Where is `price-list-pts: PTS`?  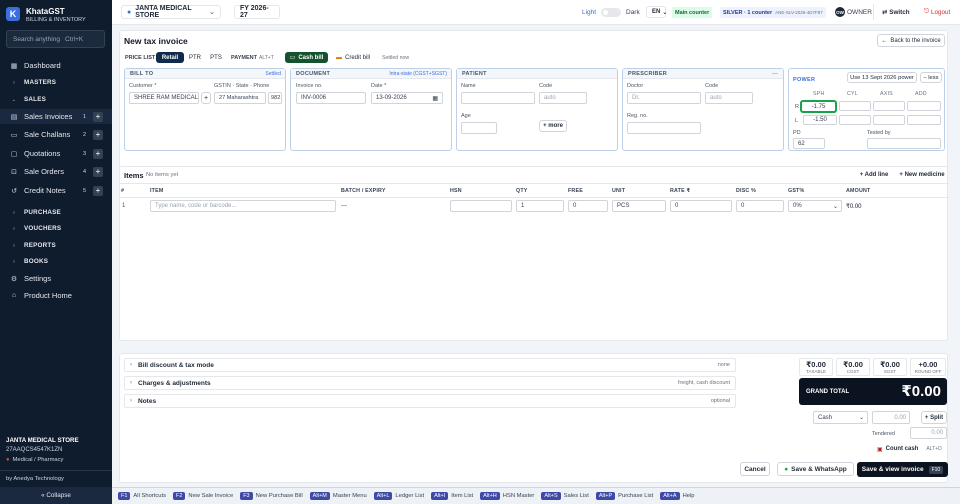 price-list-pts: PTS is located at coordinates (216, 57).